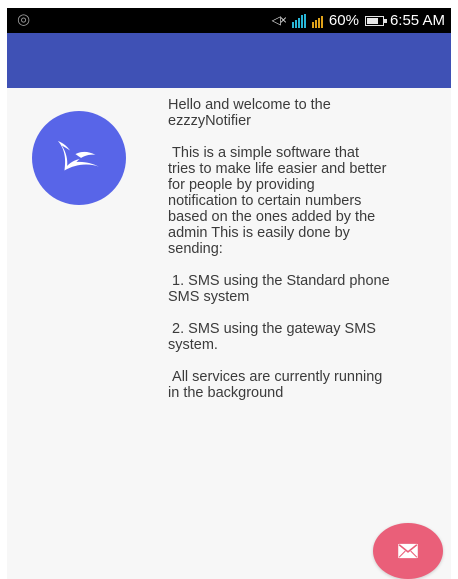 The height and width of the screenshot is (579, 458). I want to click on status-circle-icon: ◎, so click(24, 19).